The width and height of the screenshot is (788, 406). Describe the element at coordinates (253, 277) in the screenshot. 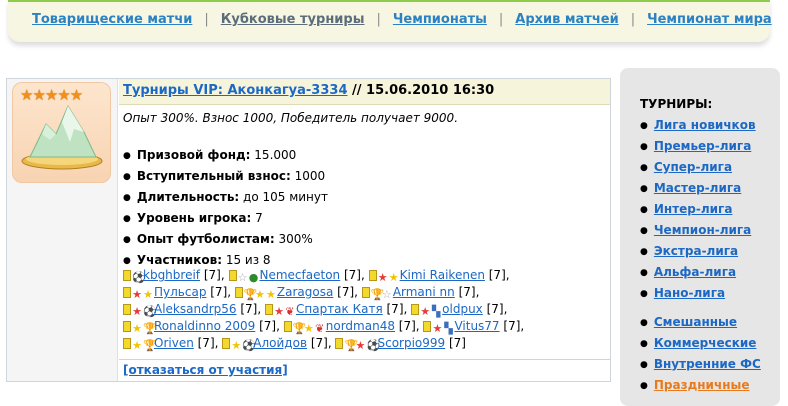

I see `globe-icon: ●` at that location.